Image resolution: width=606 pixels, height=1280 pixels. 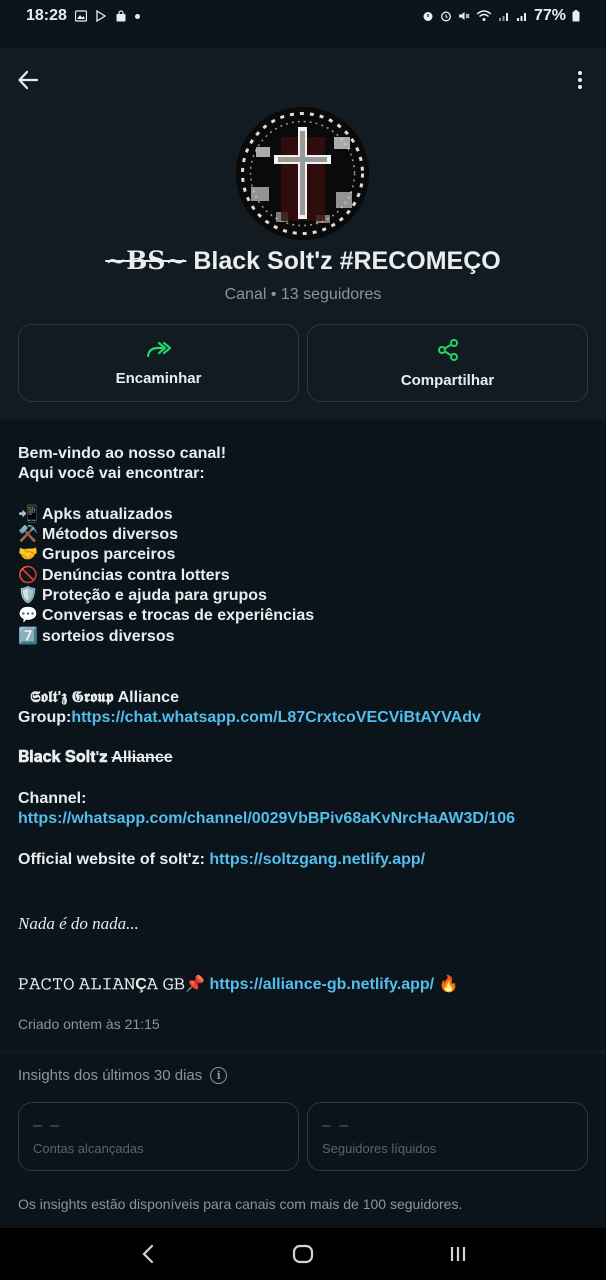 What do you see at coordinates (336, 1125) in the screenshot?
I see `net-followers-value: – –` at bounding box center [336, 1125].